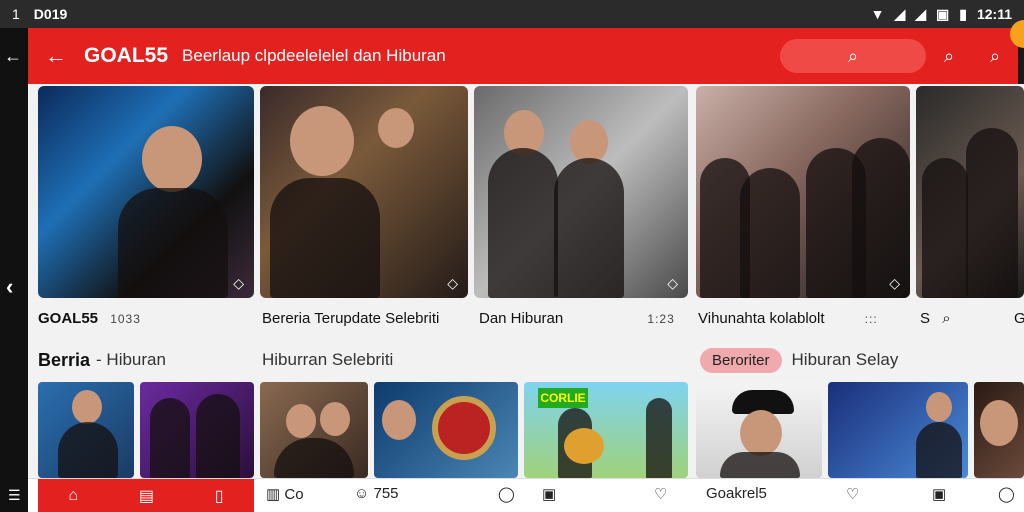  I want to click on status-icons: ▼ ◢ ◢ ▣ ▮ 12:11, so click(941, 14).